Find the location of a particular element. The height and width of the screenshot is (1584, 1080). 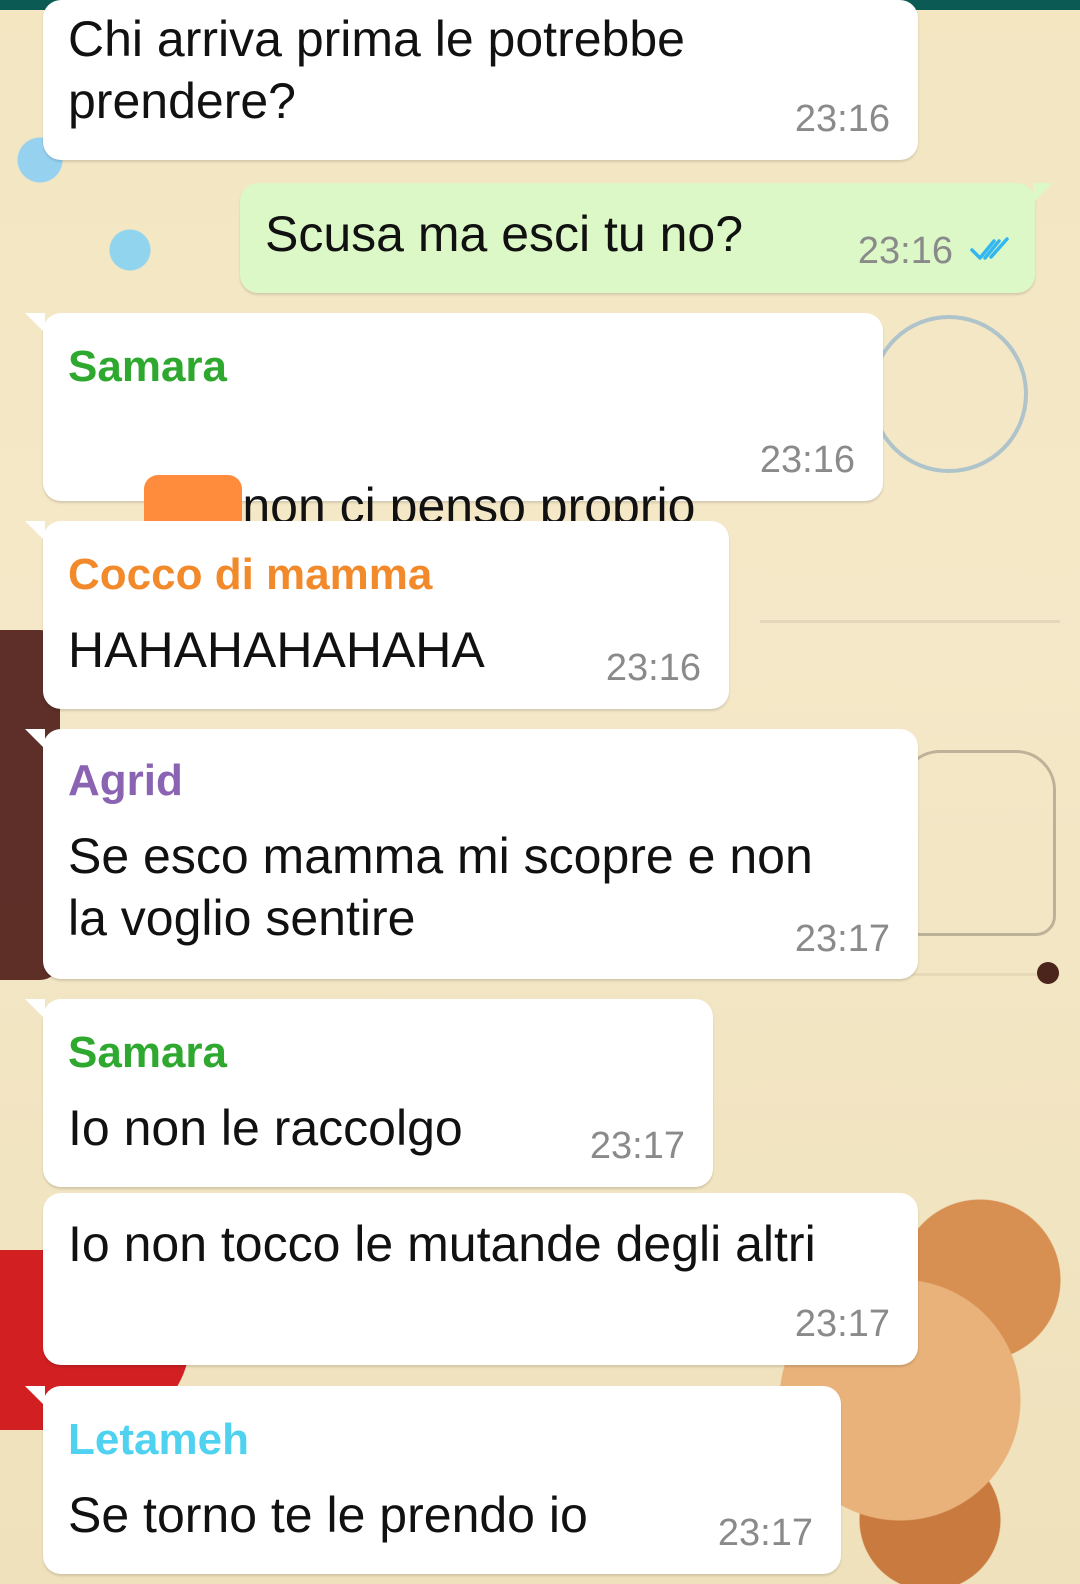

message-bubble: Samara Io non le raccolgo 23:17 is located at coordinates (369, 1093).